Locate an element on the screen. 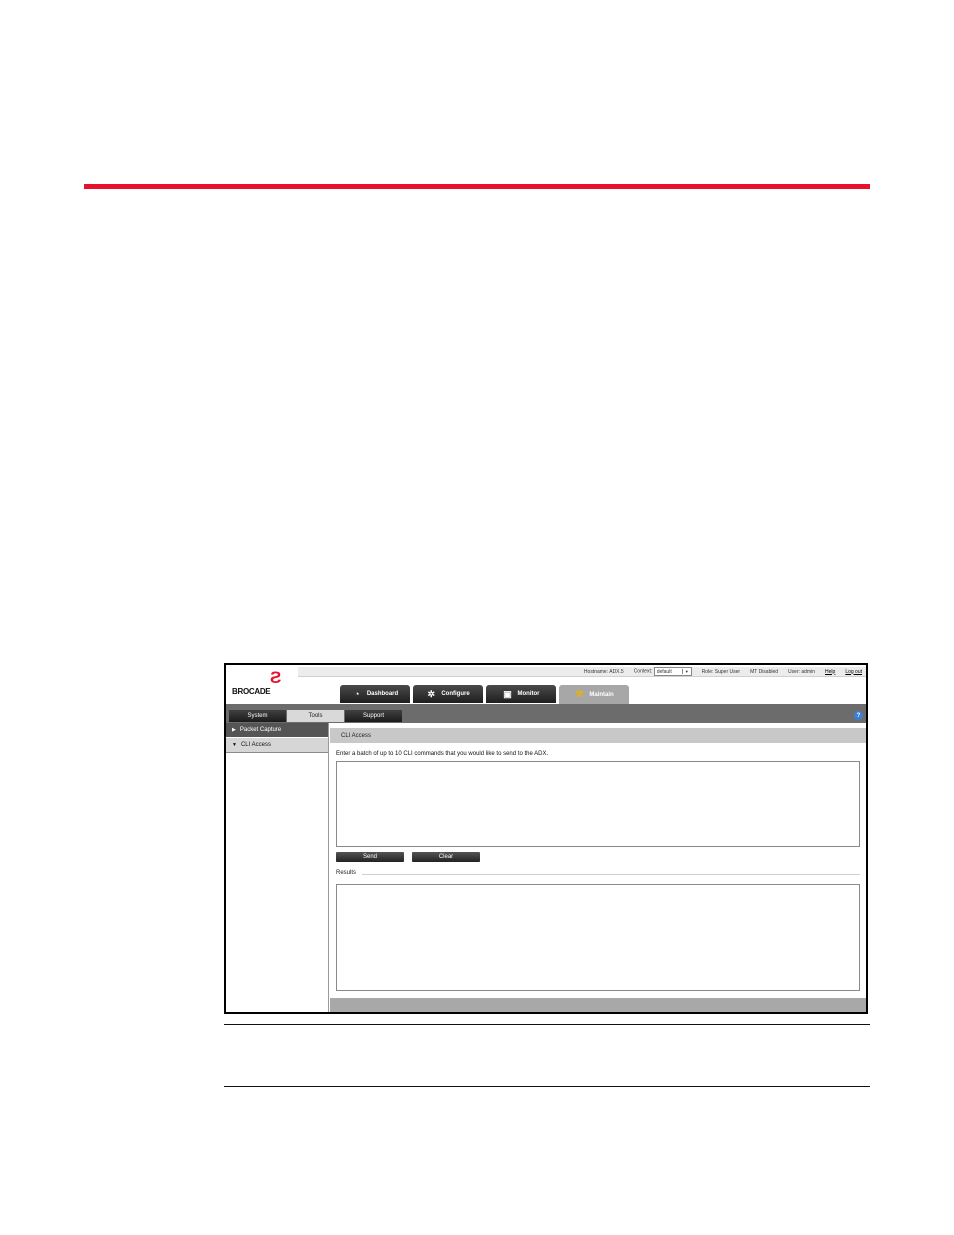 Image resolution: width=954 pixels, height=1235 pixels. user-info: User: admin is located at coordinates (802, 671).